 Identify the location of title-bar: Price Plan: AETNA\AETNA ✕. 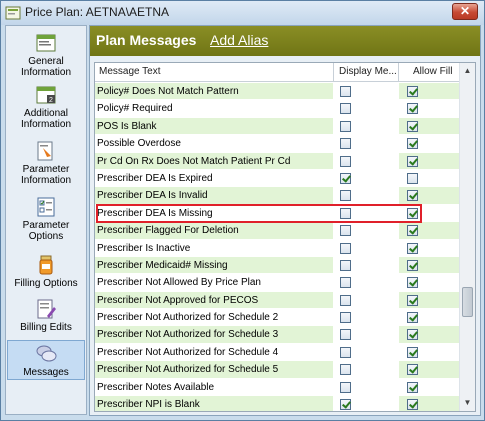
(242, 13).